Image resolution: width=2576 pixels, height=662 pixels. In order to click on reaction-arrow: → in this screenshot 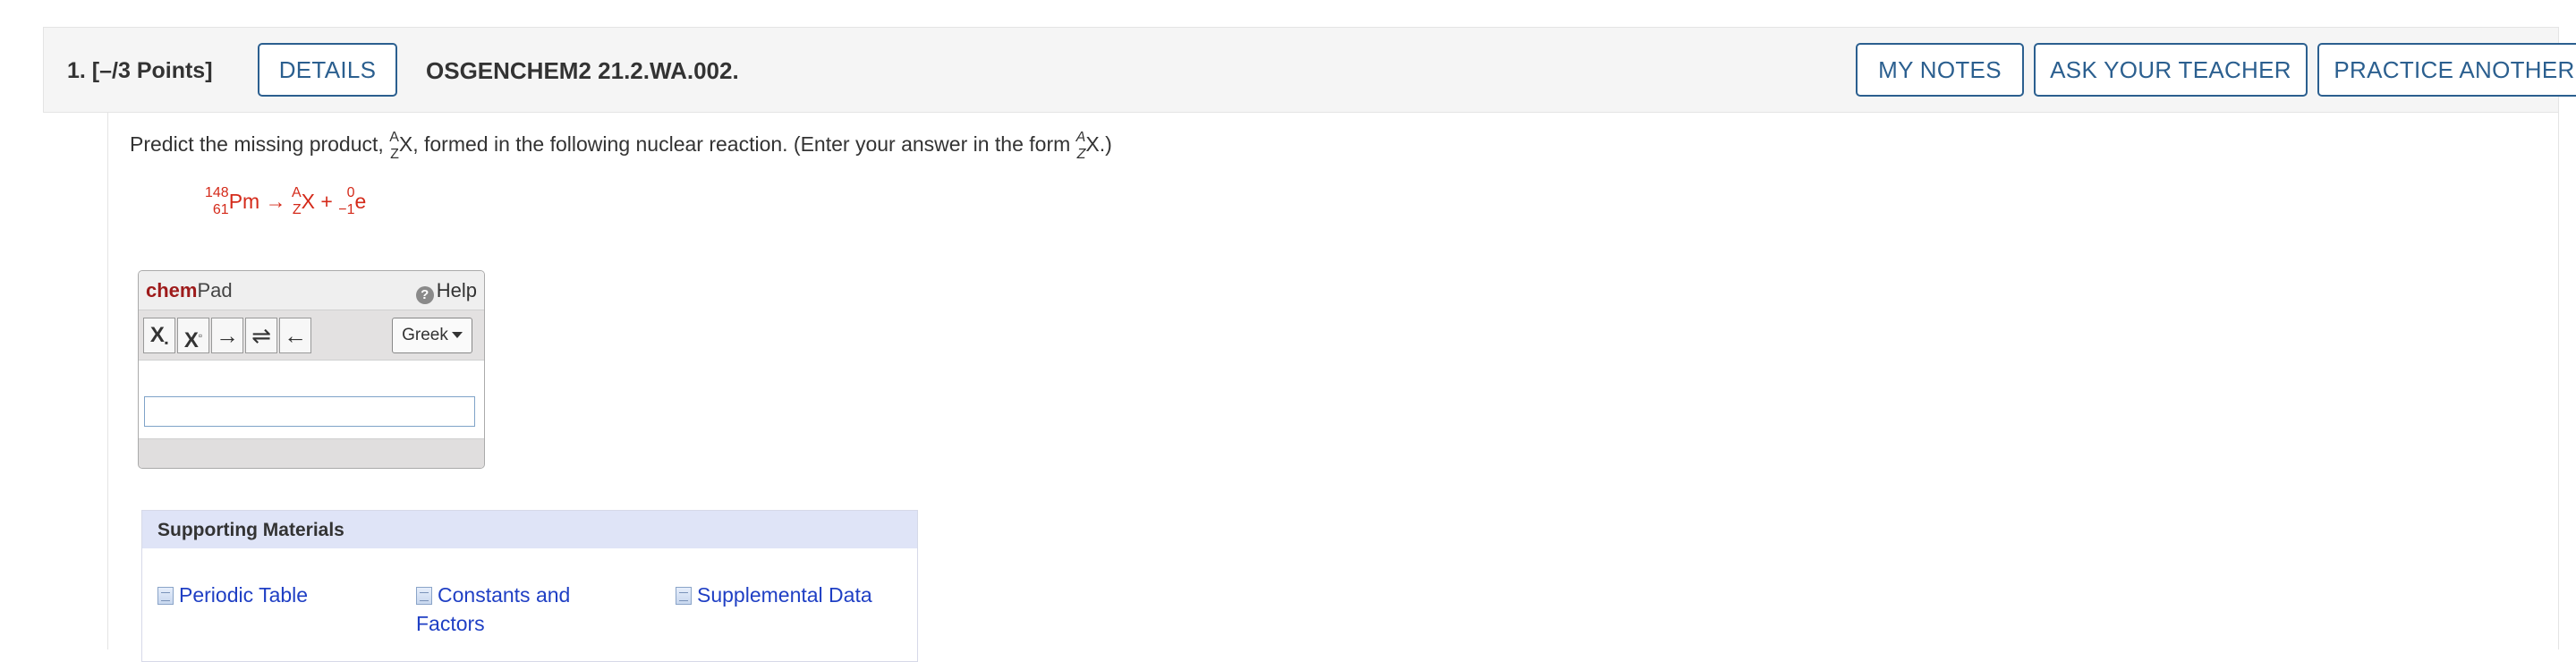, I will do `click(275, 201)`.